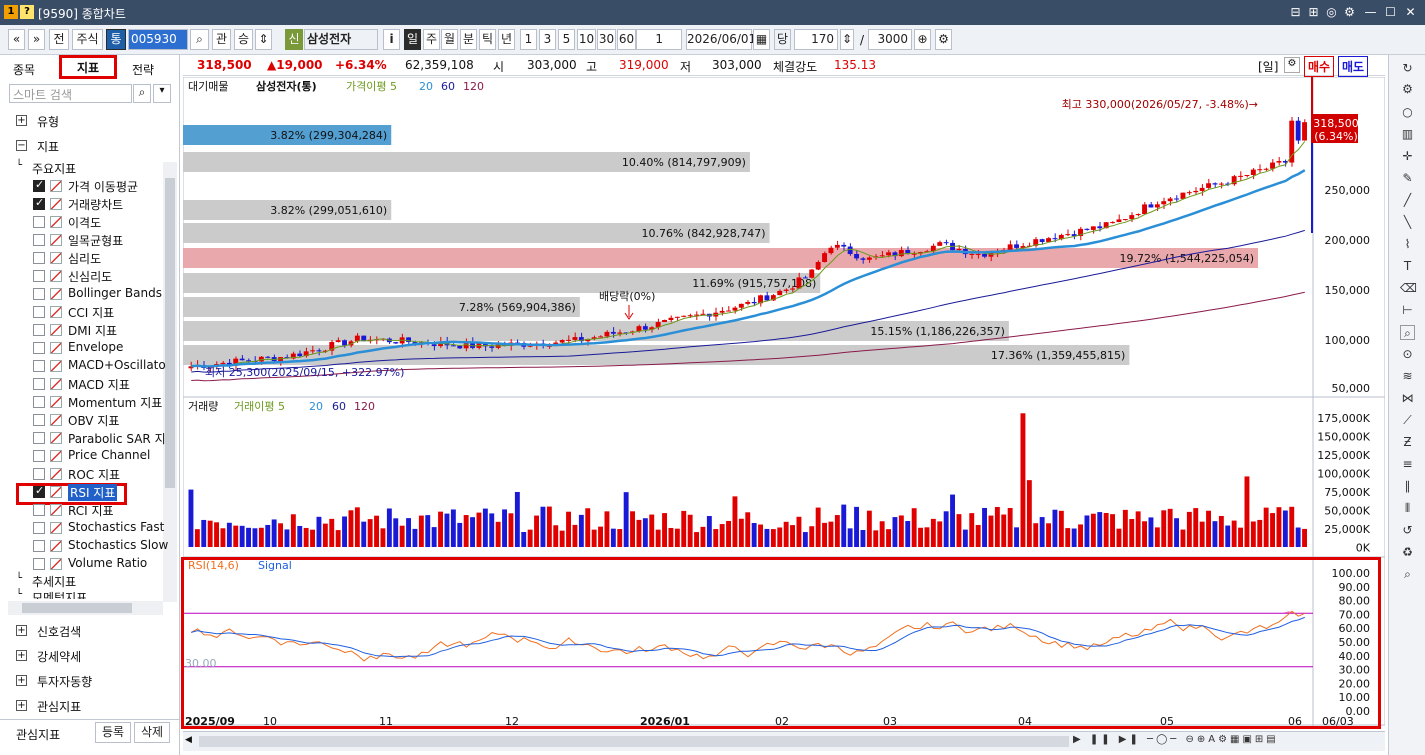 The height and width of the screenshot is (755, 1425). What do you see at coordinates (890, 39) in the screenshot?
I see `total-input: 3000` at bounding box center [890, 39].